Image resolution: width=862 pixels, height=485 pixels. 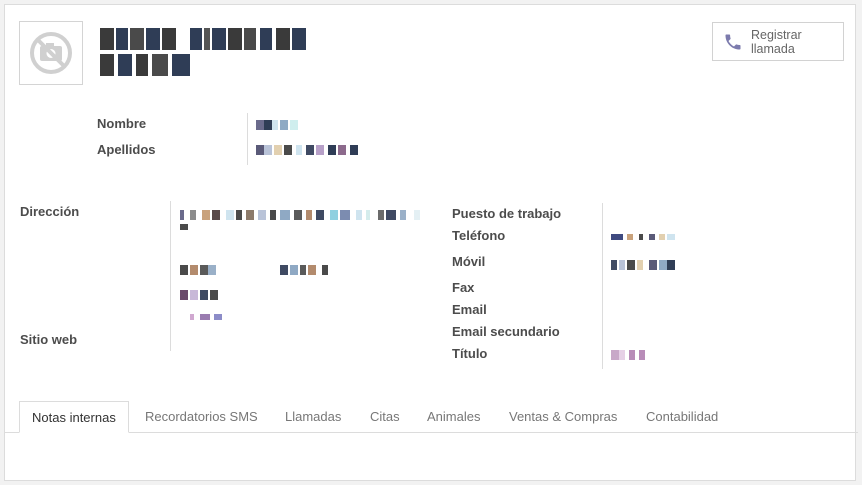 What do you see at coordinates (507, 213) in the screenshot?
I see `job-label: Puesto de trabajo` at bounding box center [507, 213].